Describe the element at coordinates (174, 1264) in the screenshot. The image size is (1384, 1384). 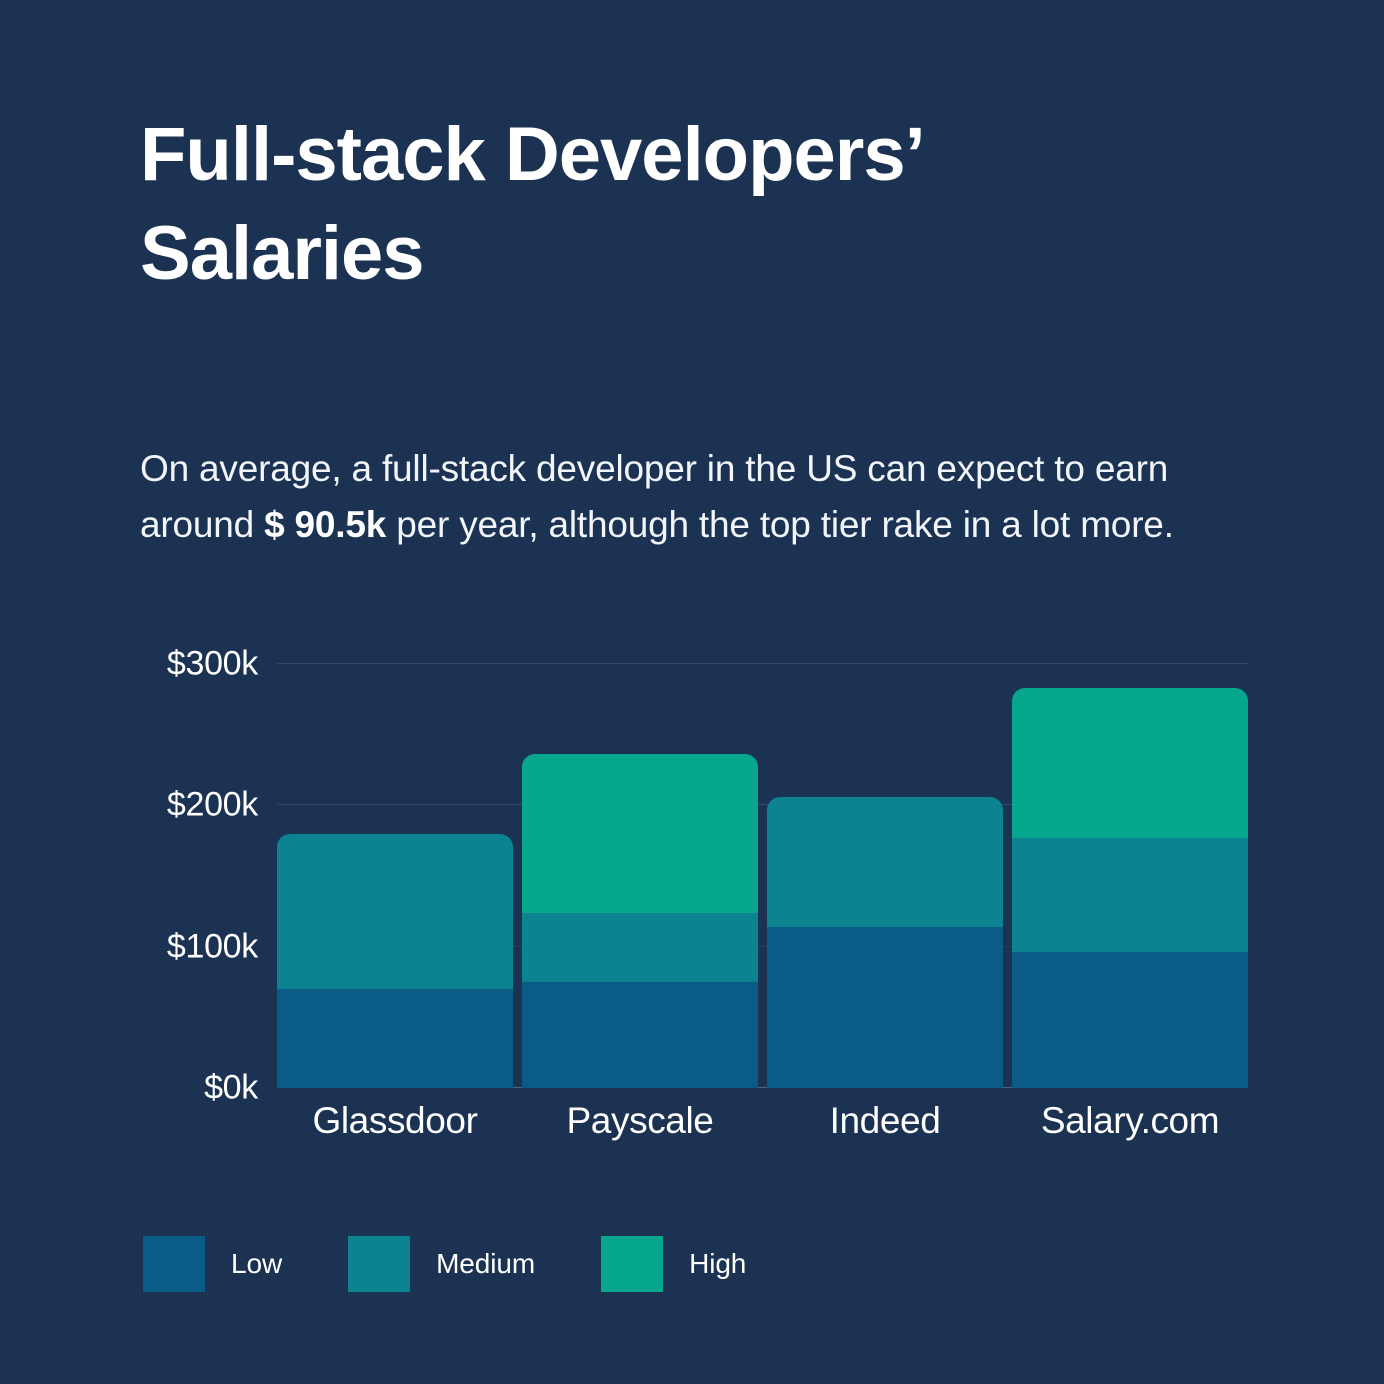
I see `legend-swatch-low` at that location.